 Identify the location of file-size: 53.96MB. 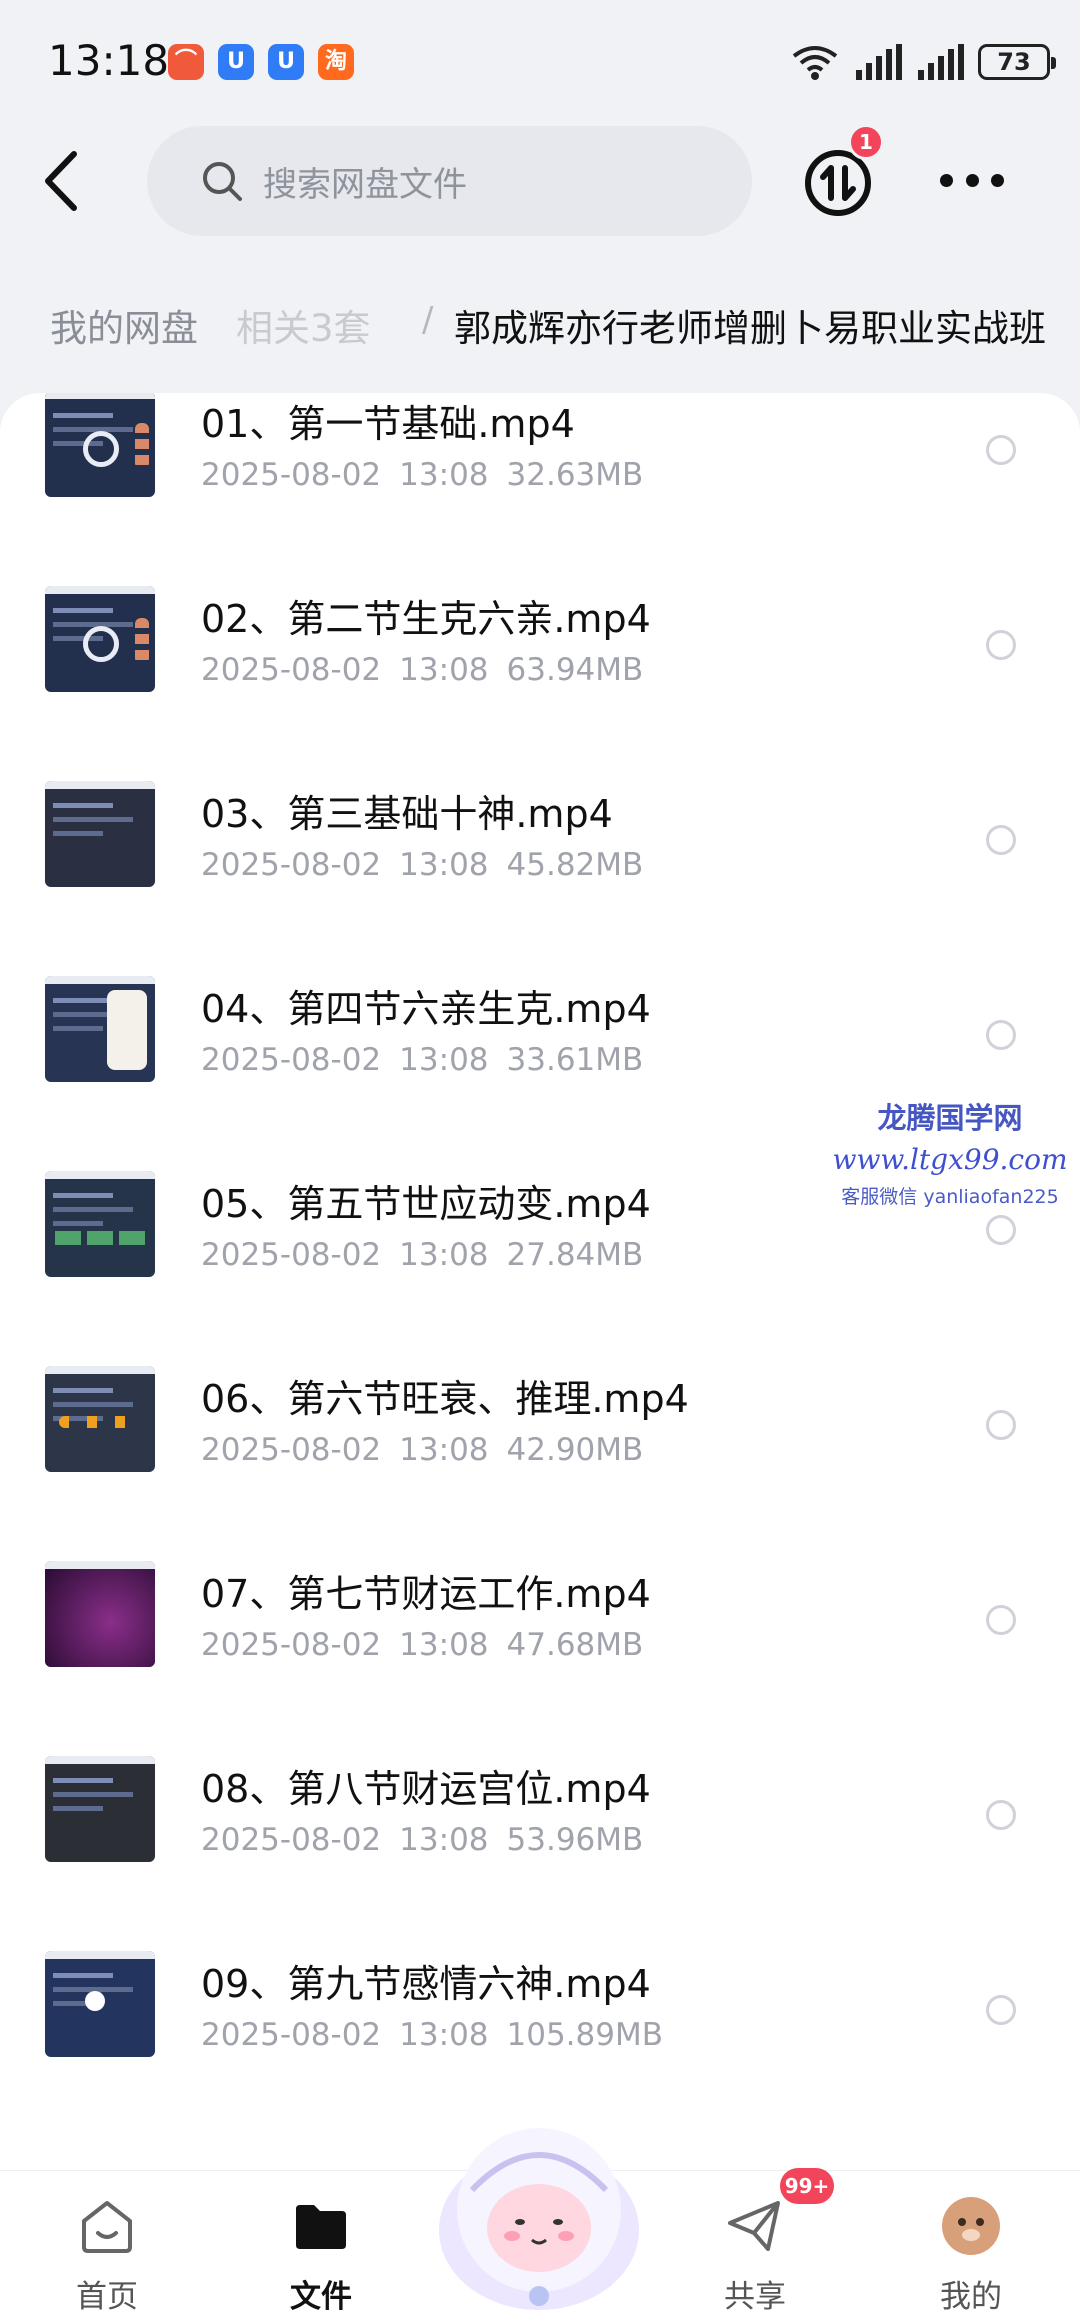
(575, 1840).